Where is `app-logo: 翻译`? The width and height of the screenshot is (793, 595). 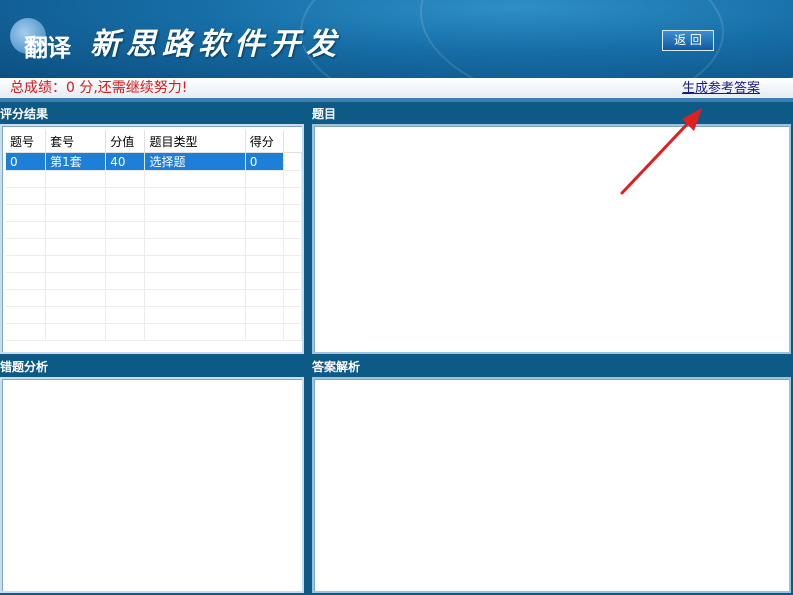 app-logo: 翻译 is located at coordinates (41, 40).